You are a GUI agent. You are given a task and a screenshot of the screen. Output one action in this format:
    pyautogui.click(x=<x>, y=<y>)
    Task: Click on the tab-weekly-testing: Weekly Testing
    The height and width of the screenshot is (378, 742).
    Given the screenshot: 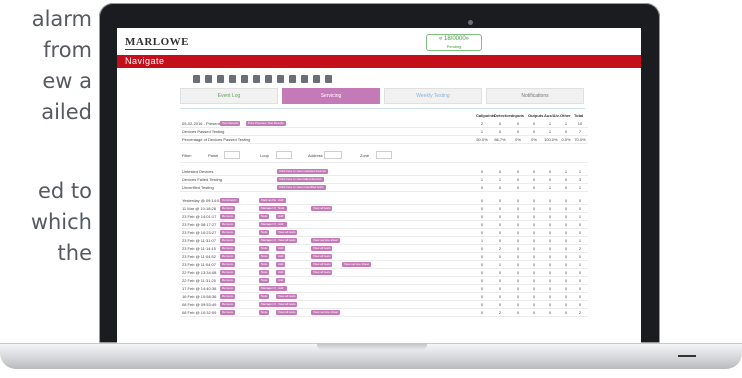 What is the action you would take?
    pyautogui.click(x=433, y=96)
    